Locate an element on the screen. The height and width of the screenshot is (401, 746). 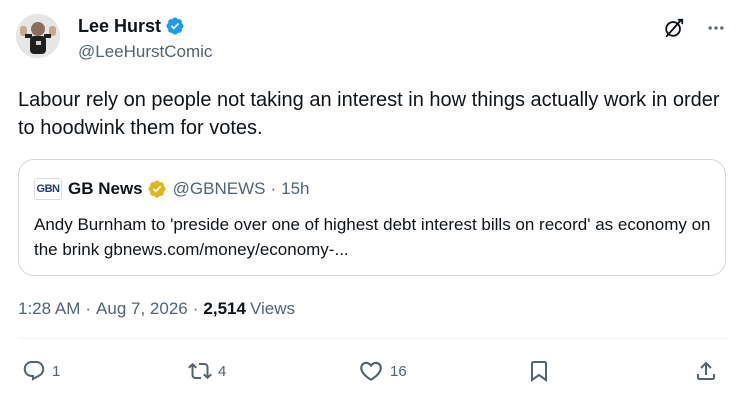
avatar-image is located at coordinates (38, 36).